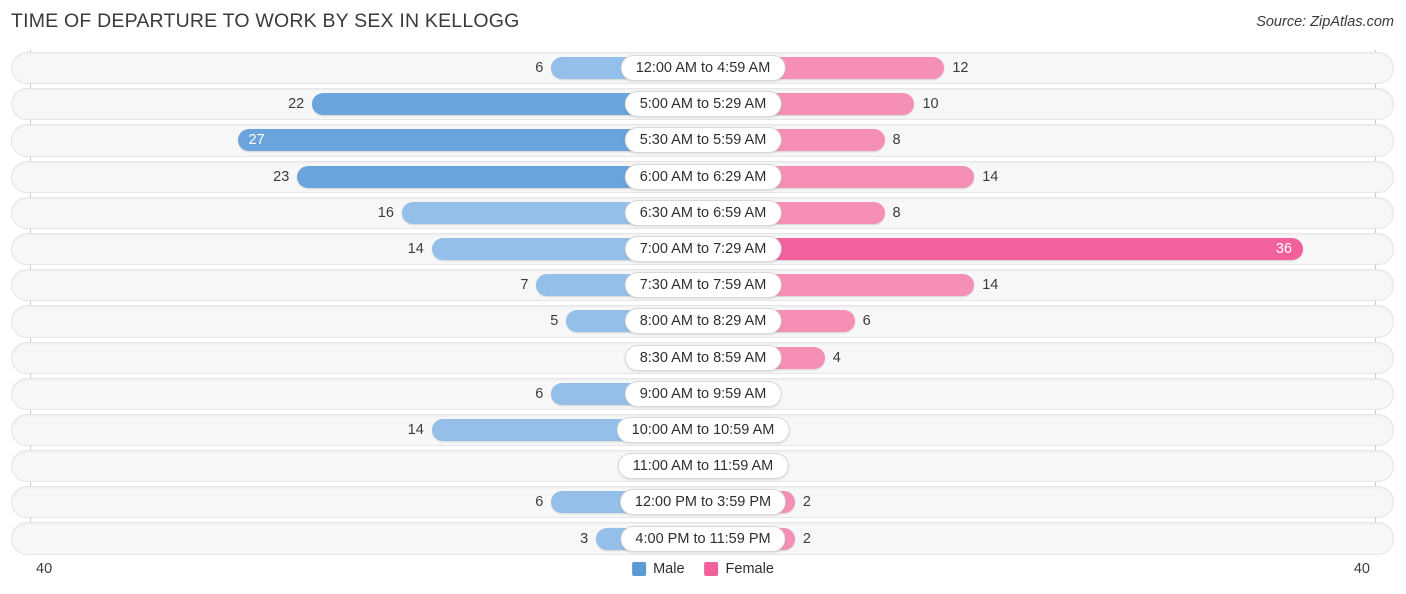 The image size is (1406, 594). I want to click on male-value-label: 5, so click(554, 321).